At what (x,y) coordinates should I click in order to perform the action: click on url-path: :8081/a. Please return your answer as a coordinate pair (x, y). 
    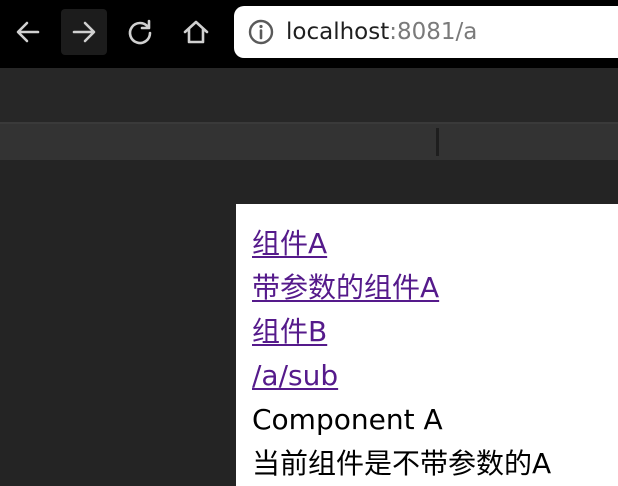
    Looking at the image, I should click on (433, 32).